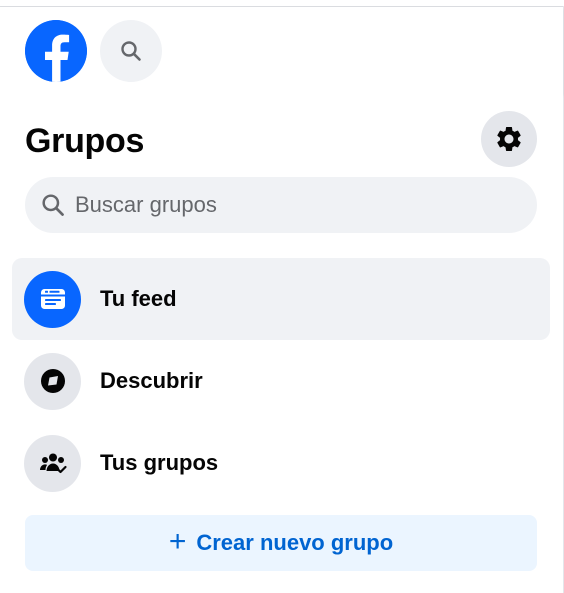 This screenshot has height=593, width=564. I want to click on gear-icon, so click(509, 139).